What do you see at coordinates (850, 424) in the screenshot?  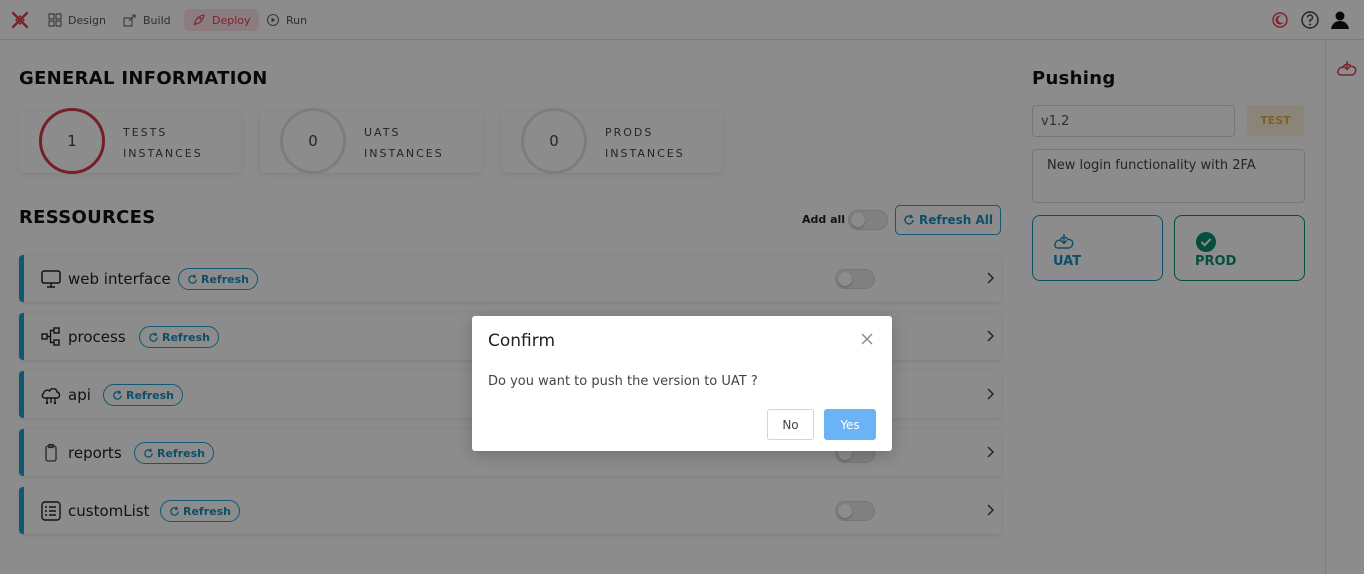 I see `yes-button: Yes` at bounding box center [850, 424].